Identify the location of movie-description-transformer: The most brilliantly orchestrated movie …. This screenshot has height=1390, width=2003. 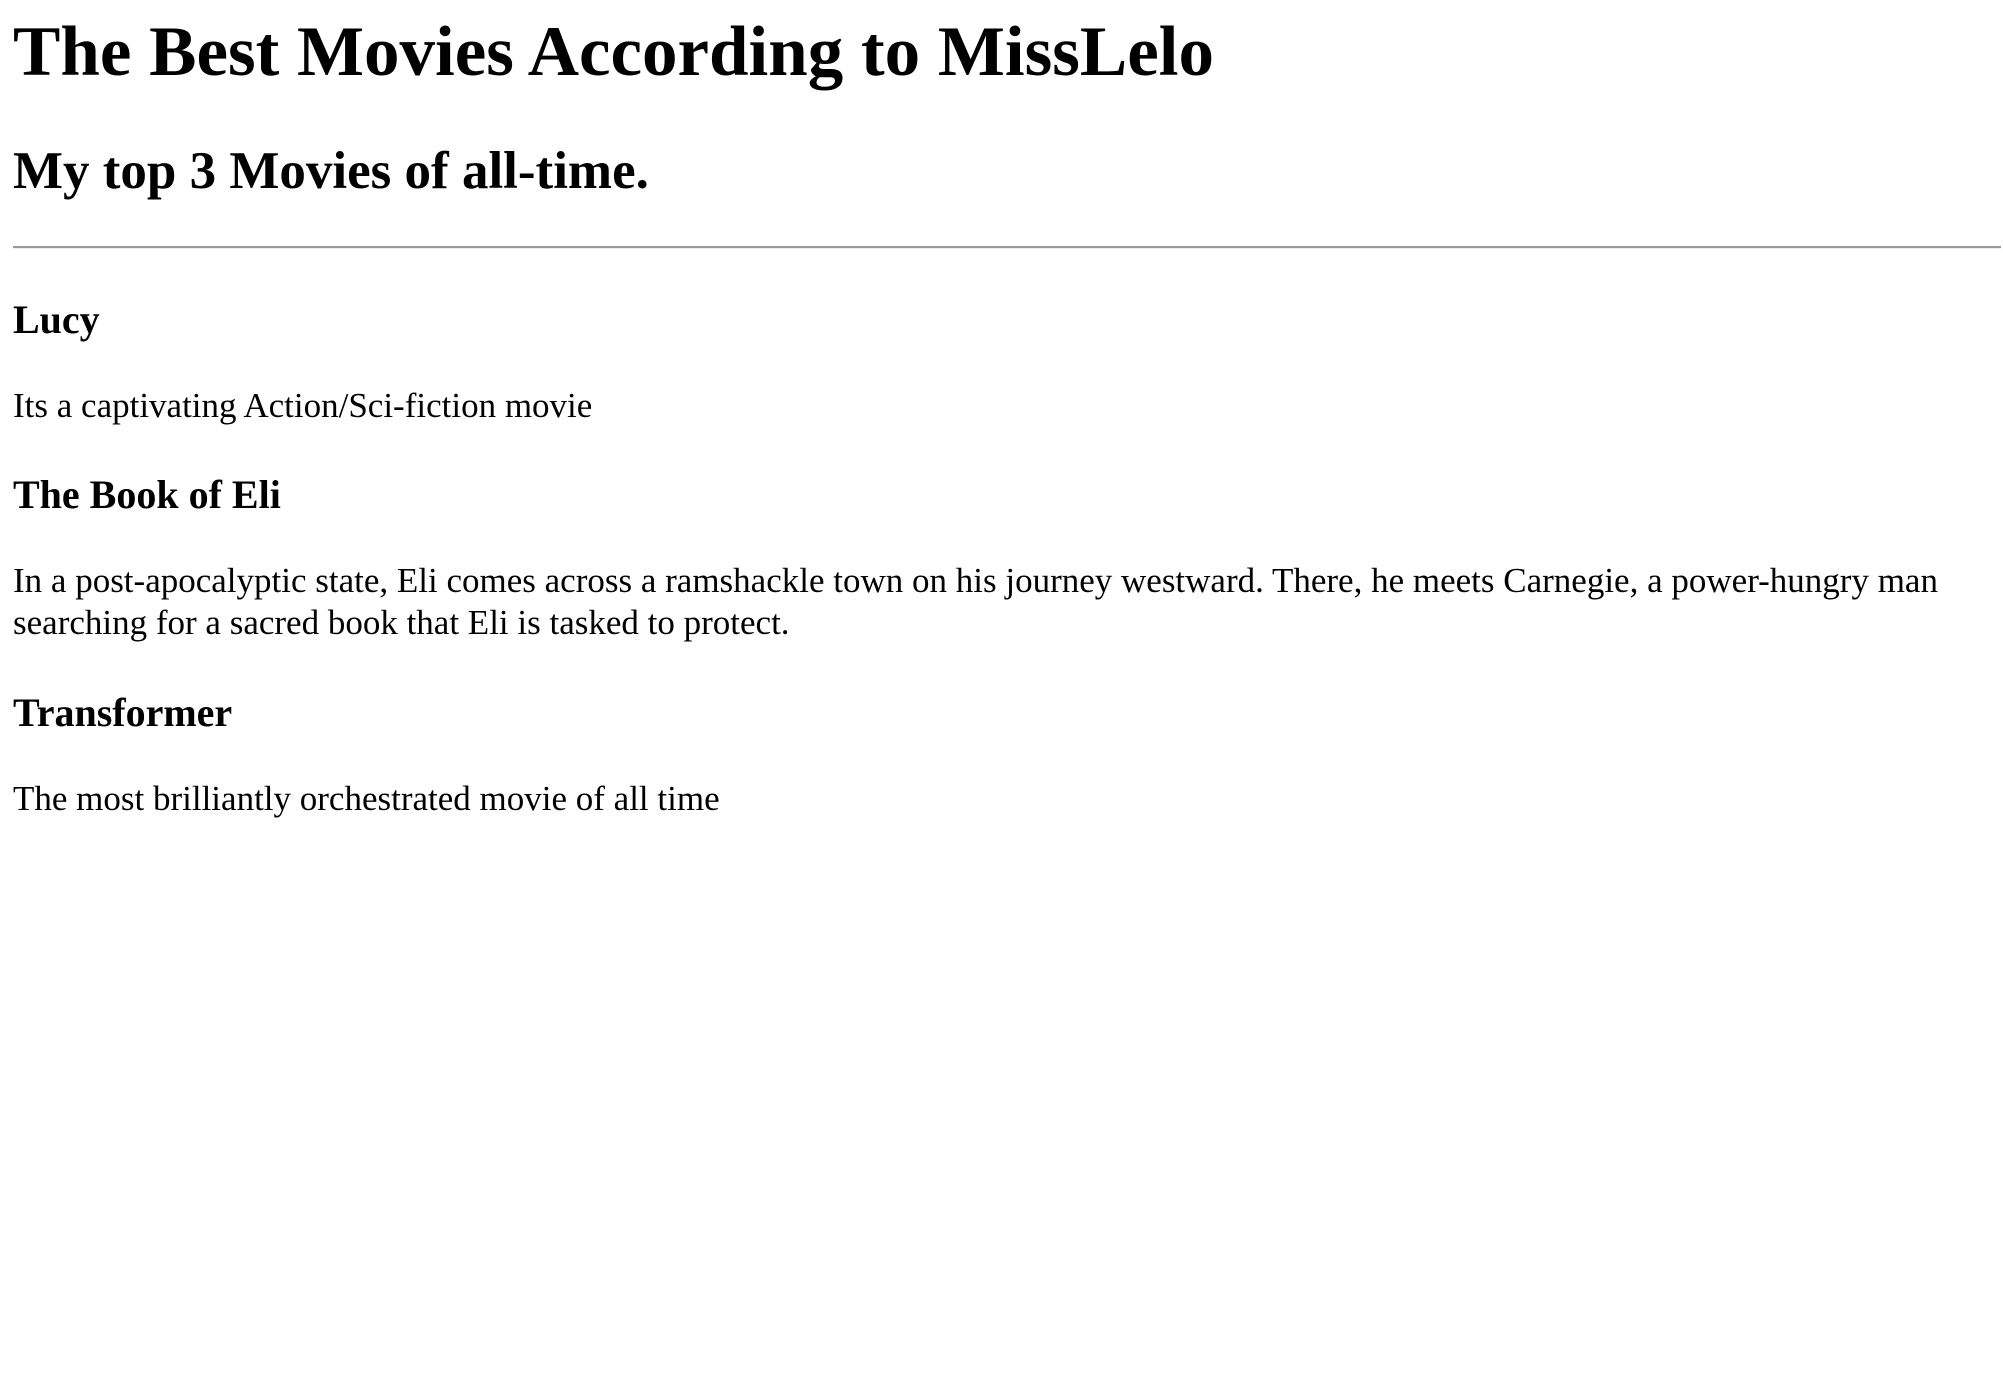
(366, 798).